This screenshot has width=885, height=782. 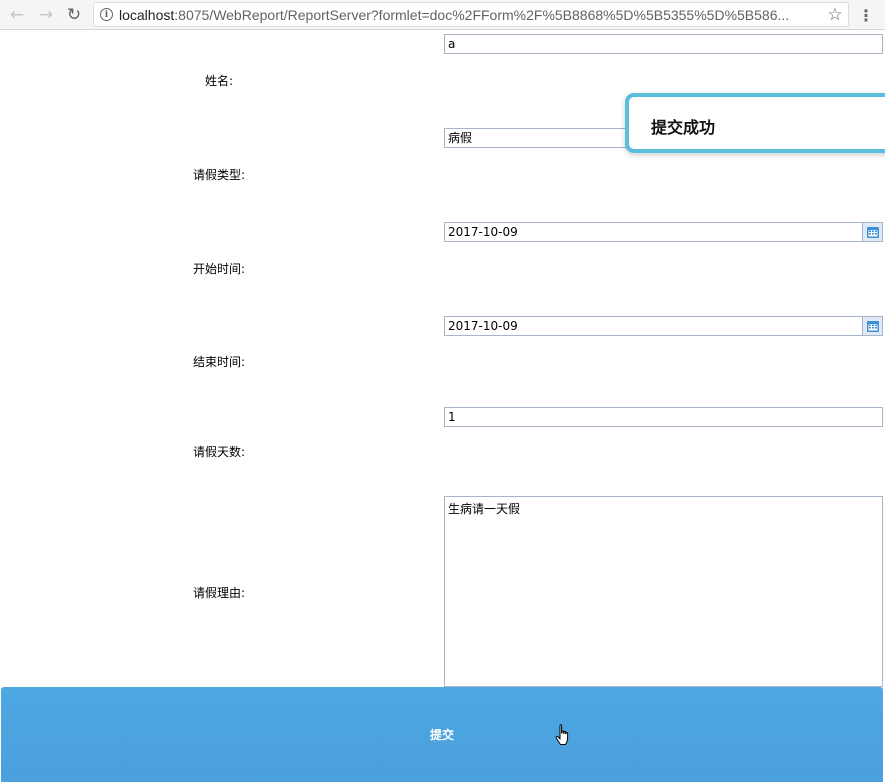 What do you see at coordinates (17, 15) in the screenshot?
I see `back-arrow-icon: ←` at bounding box center [17, 15].